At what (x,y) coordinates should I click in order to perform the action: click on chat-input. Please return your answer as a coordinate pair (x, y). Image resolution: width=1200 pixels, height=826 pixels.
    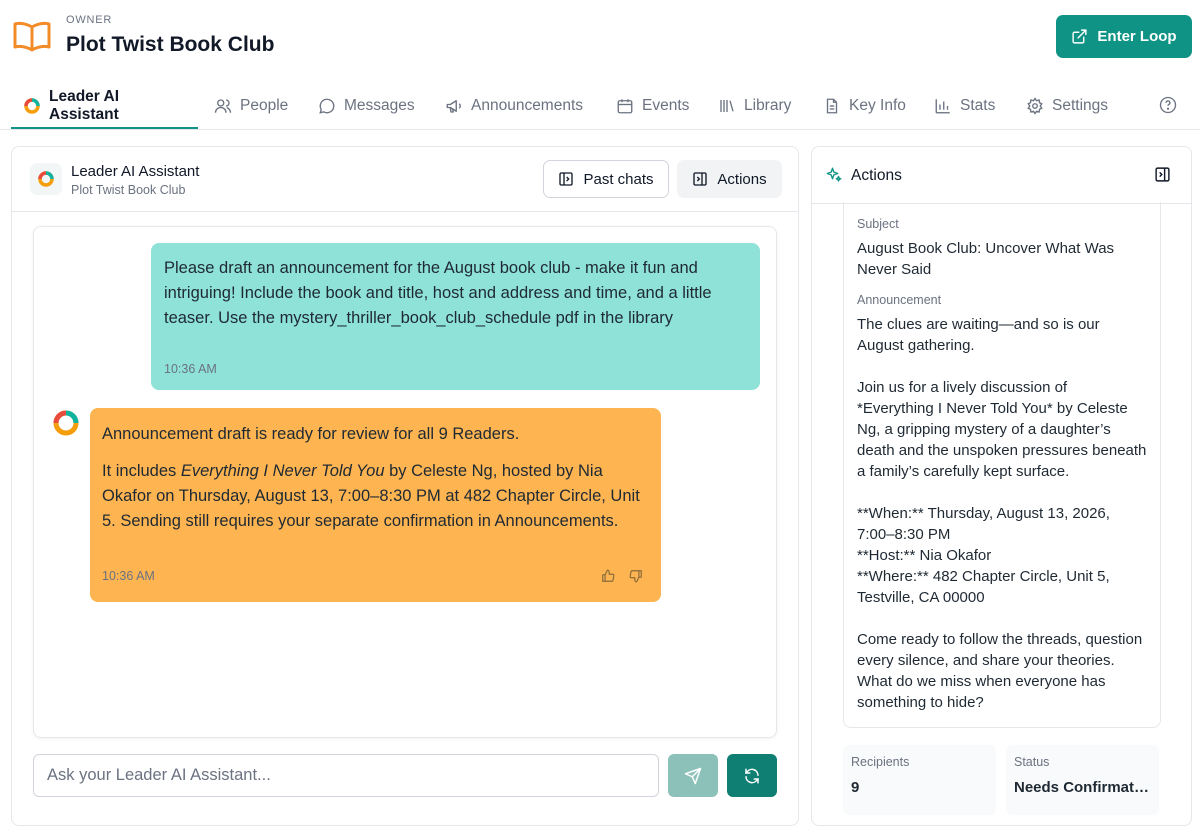
    Looking at the image, I should click on (346, 775).